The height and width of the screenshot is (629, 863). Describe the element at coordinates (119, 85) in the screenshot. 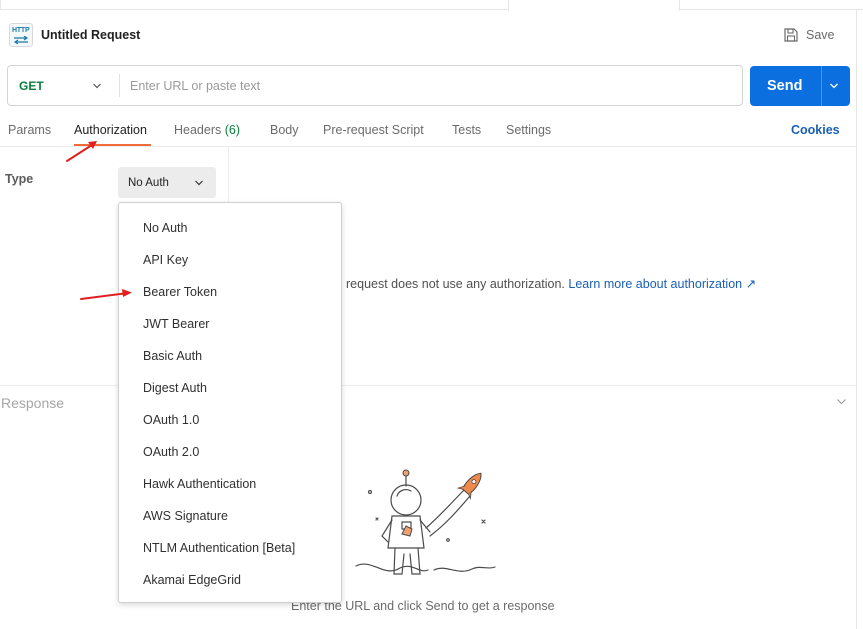

I see `method-divider` at that location.